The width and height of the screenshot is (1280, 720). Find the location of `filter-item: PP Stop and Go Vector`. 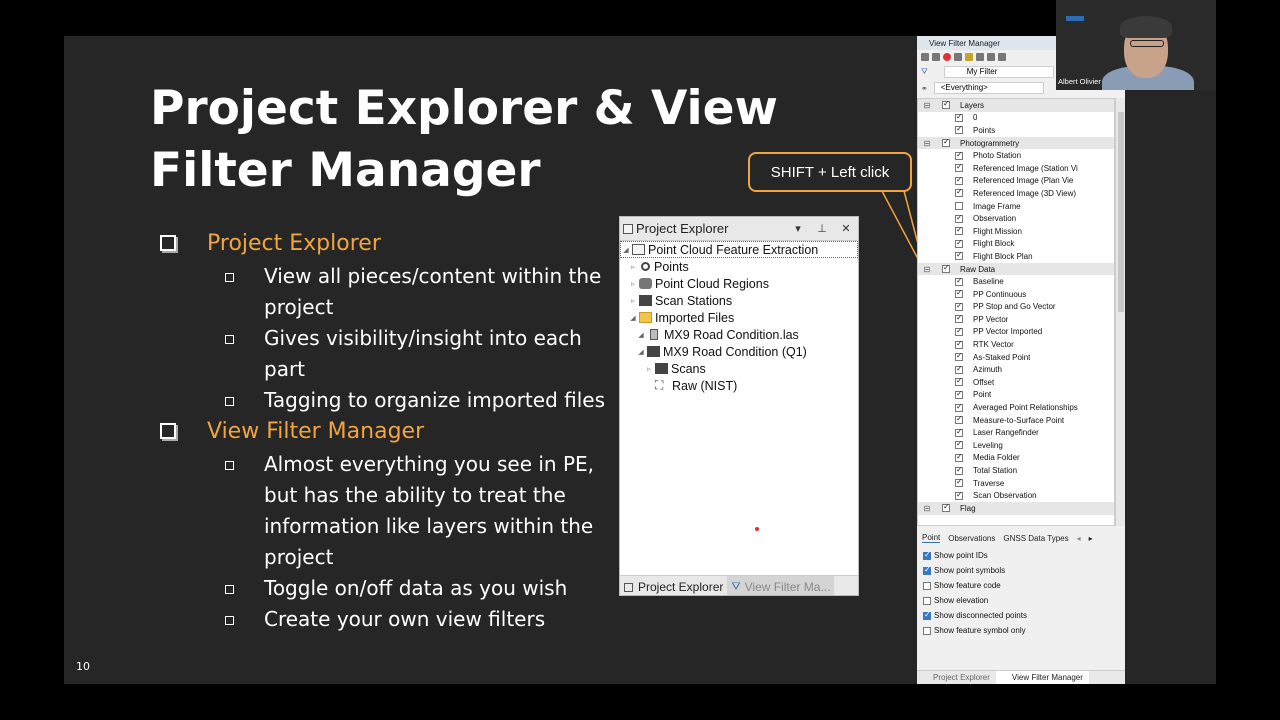

filter-item: PP Stop and Go Vector is located at coordinates (1016, 307).